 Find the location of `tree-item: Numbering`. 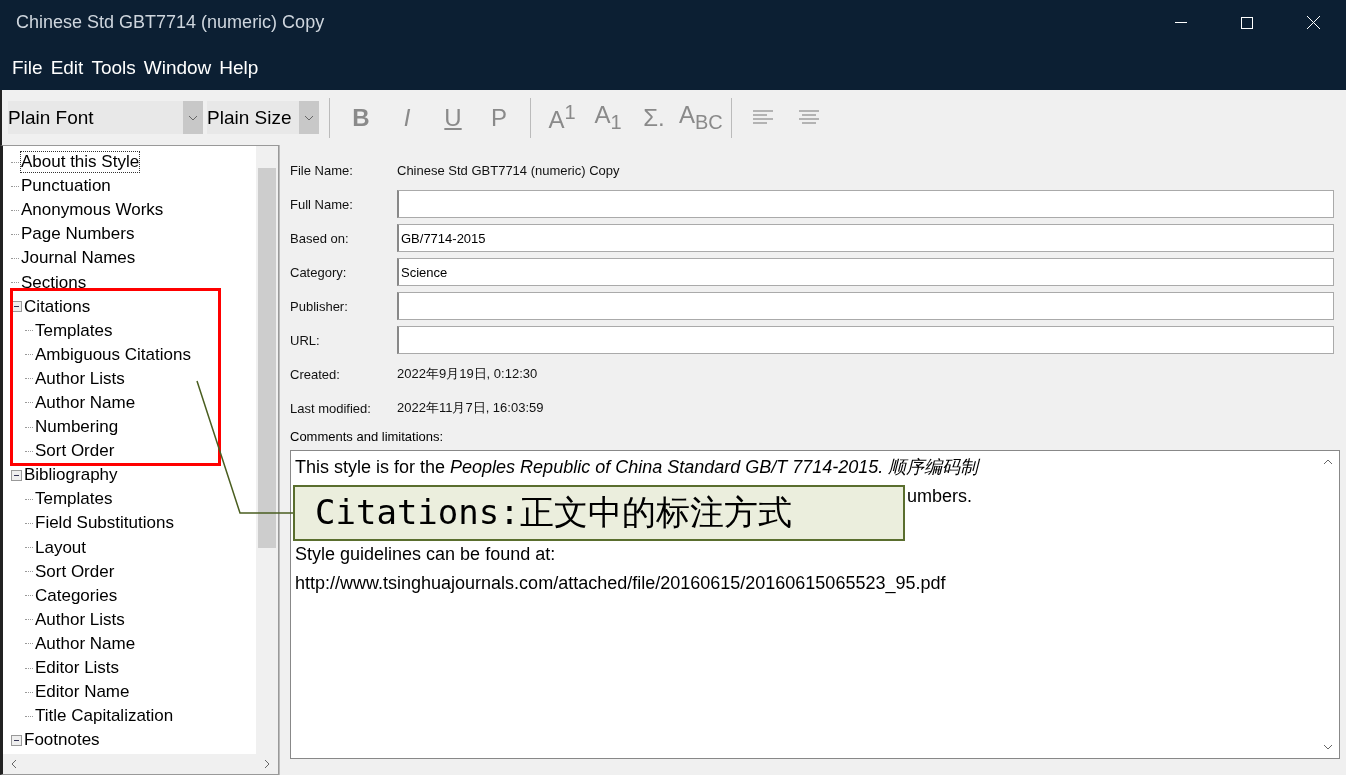

tree-item: Numbering is located at coordinates (77, 427).